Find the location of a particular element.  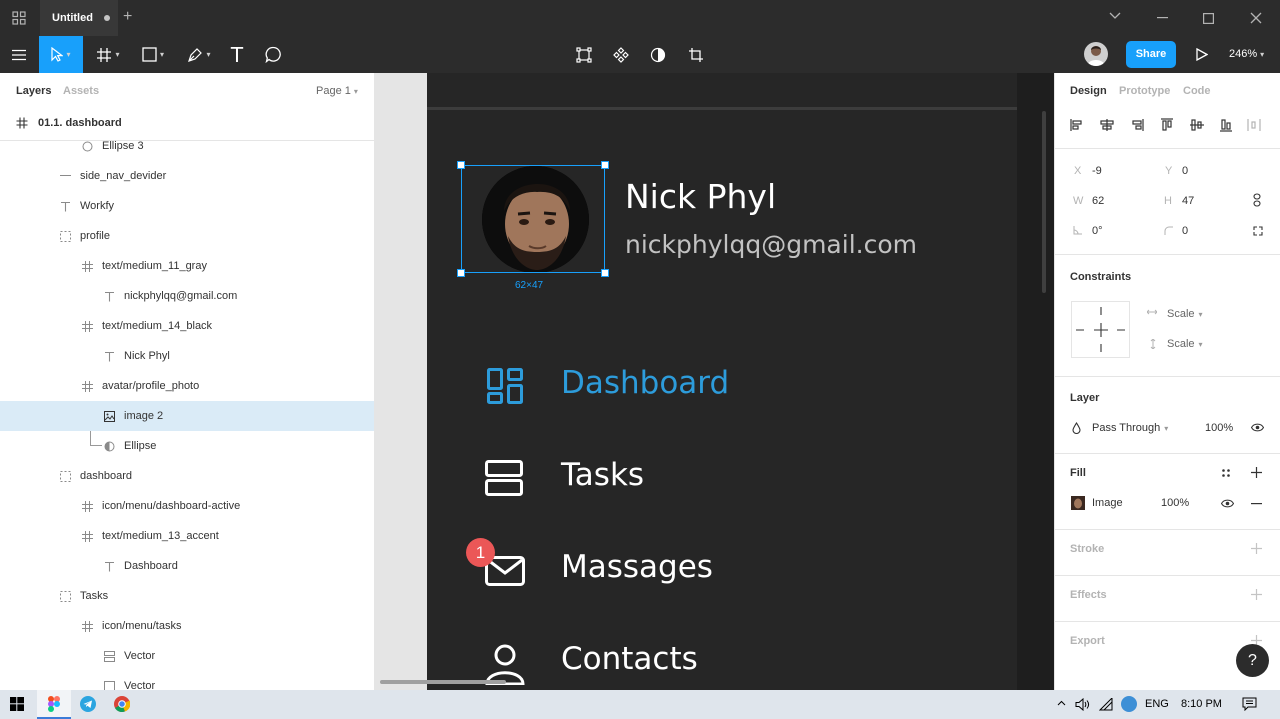

tab-assets: Assets is located at coordinates (81, 91).